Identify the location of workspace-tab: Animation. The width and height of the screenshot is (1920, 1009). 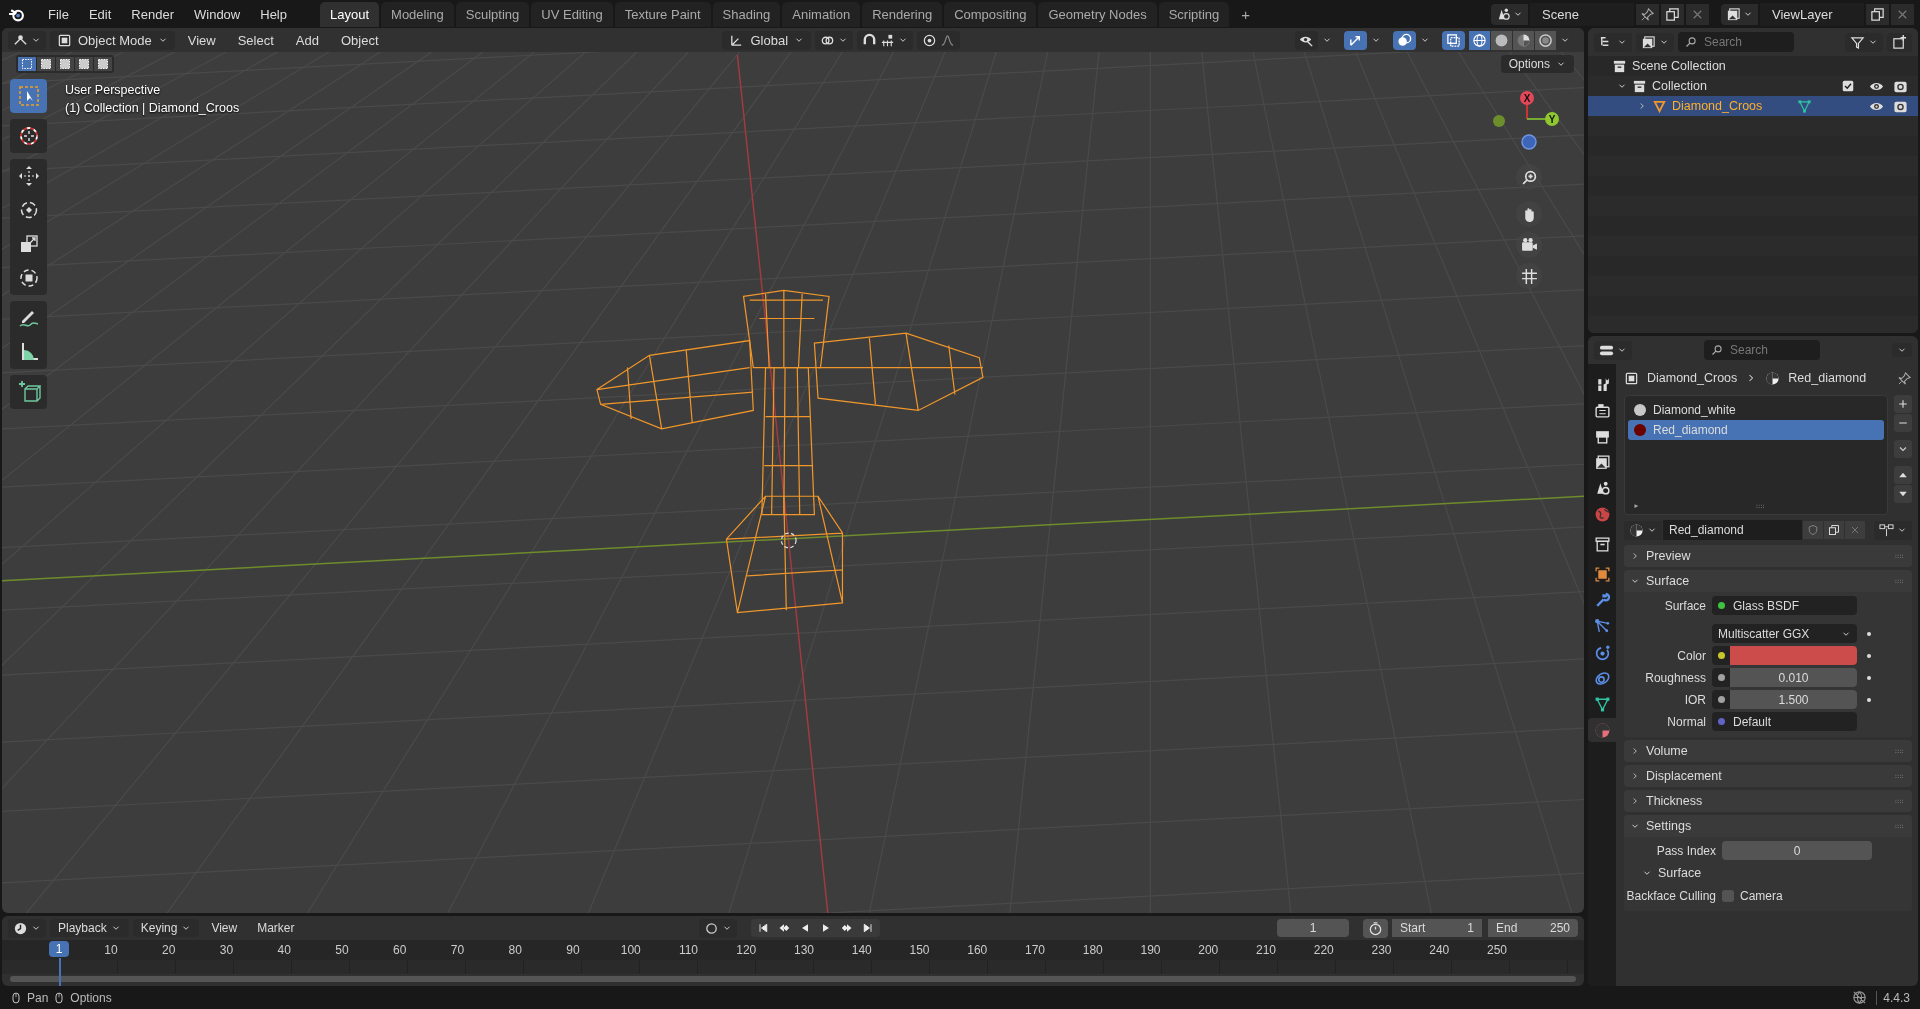
(821, 14).